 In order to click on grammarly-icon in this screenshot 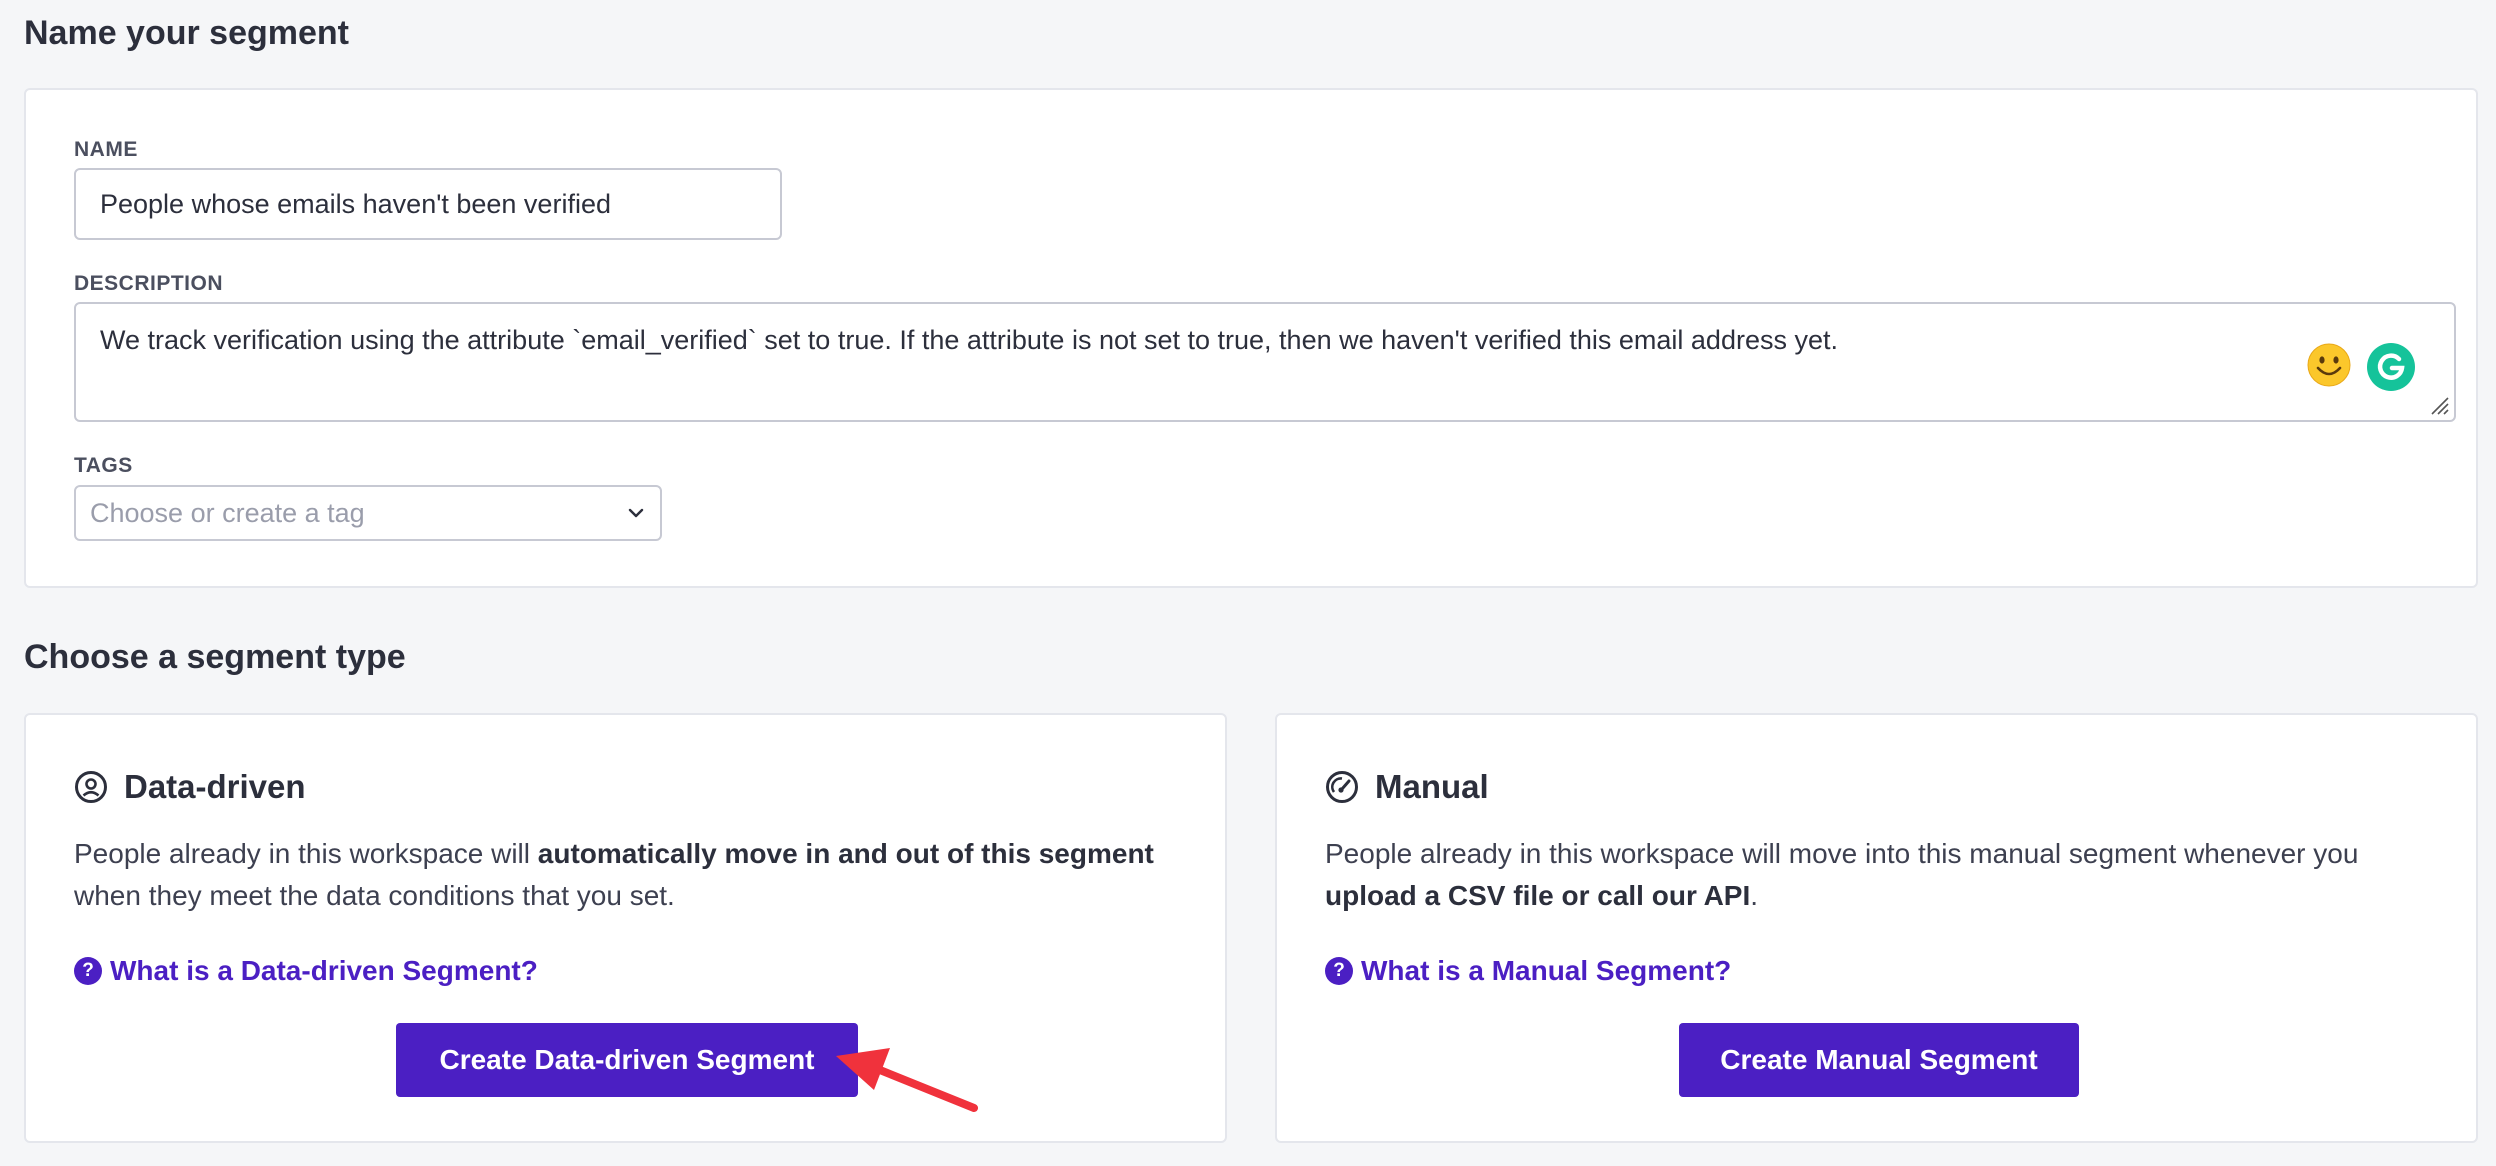, I will do `click(2391, 367)`.